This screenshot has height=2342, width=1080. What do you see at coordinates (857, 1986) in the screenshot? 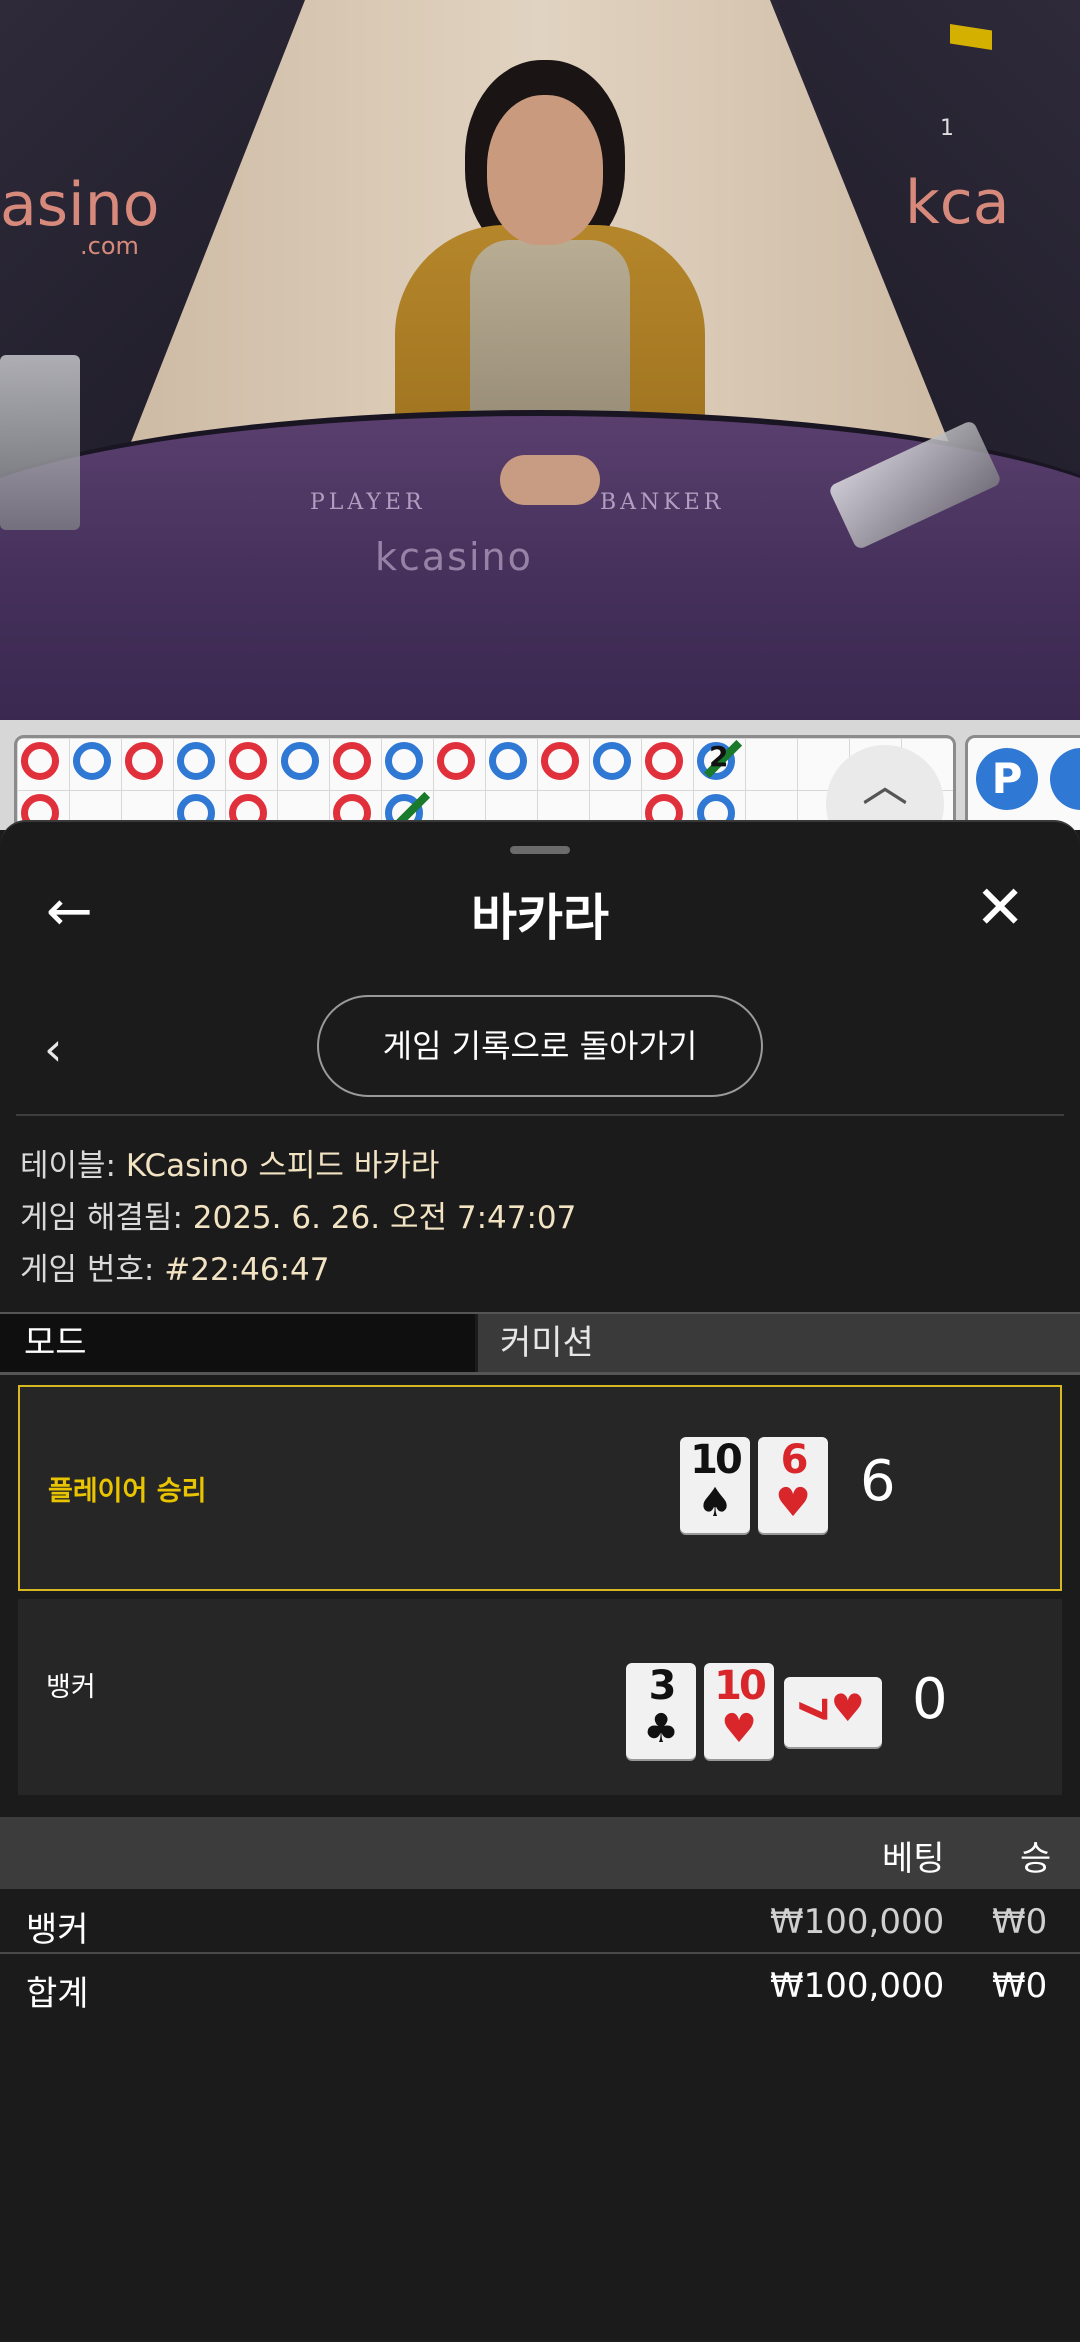
I see `total-bet-amount: ₩100,000` at bounding box center [857, 1986].